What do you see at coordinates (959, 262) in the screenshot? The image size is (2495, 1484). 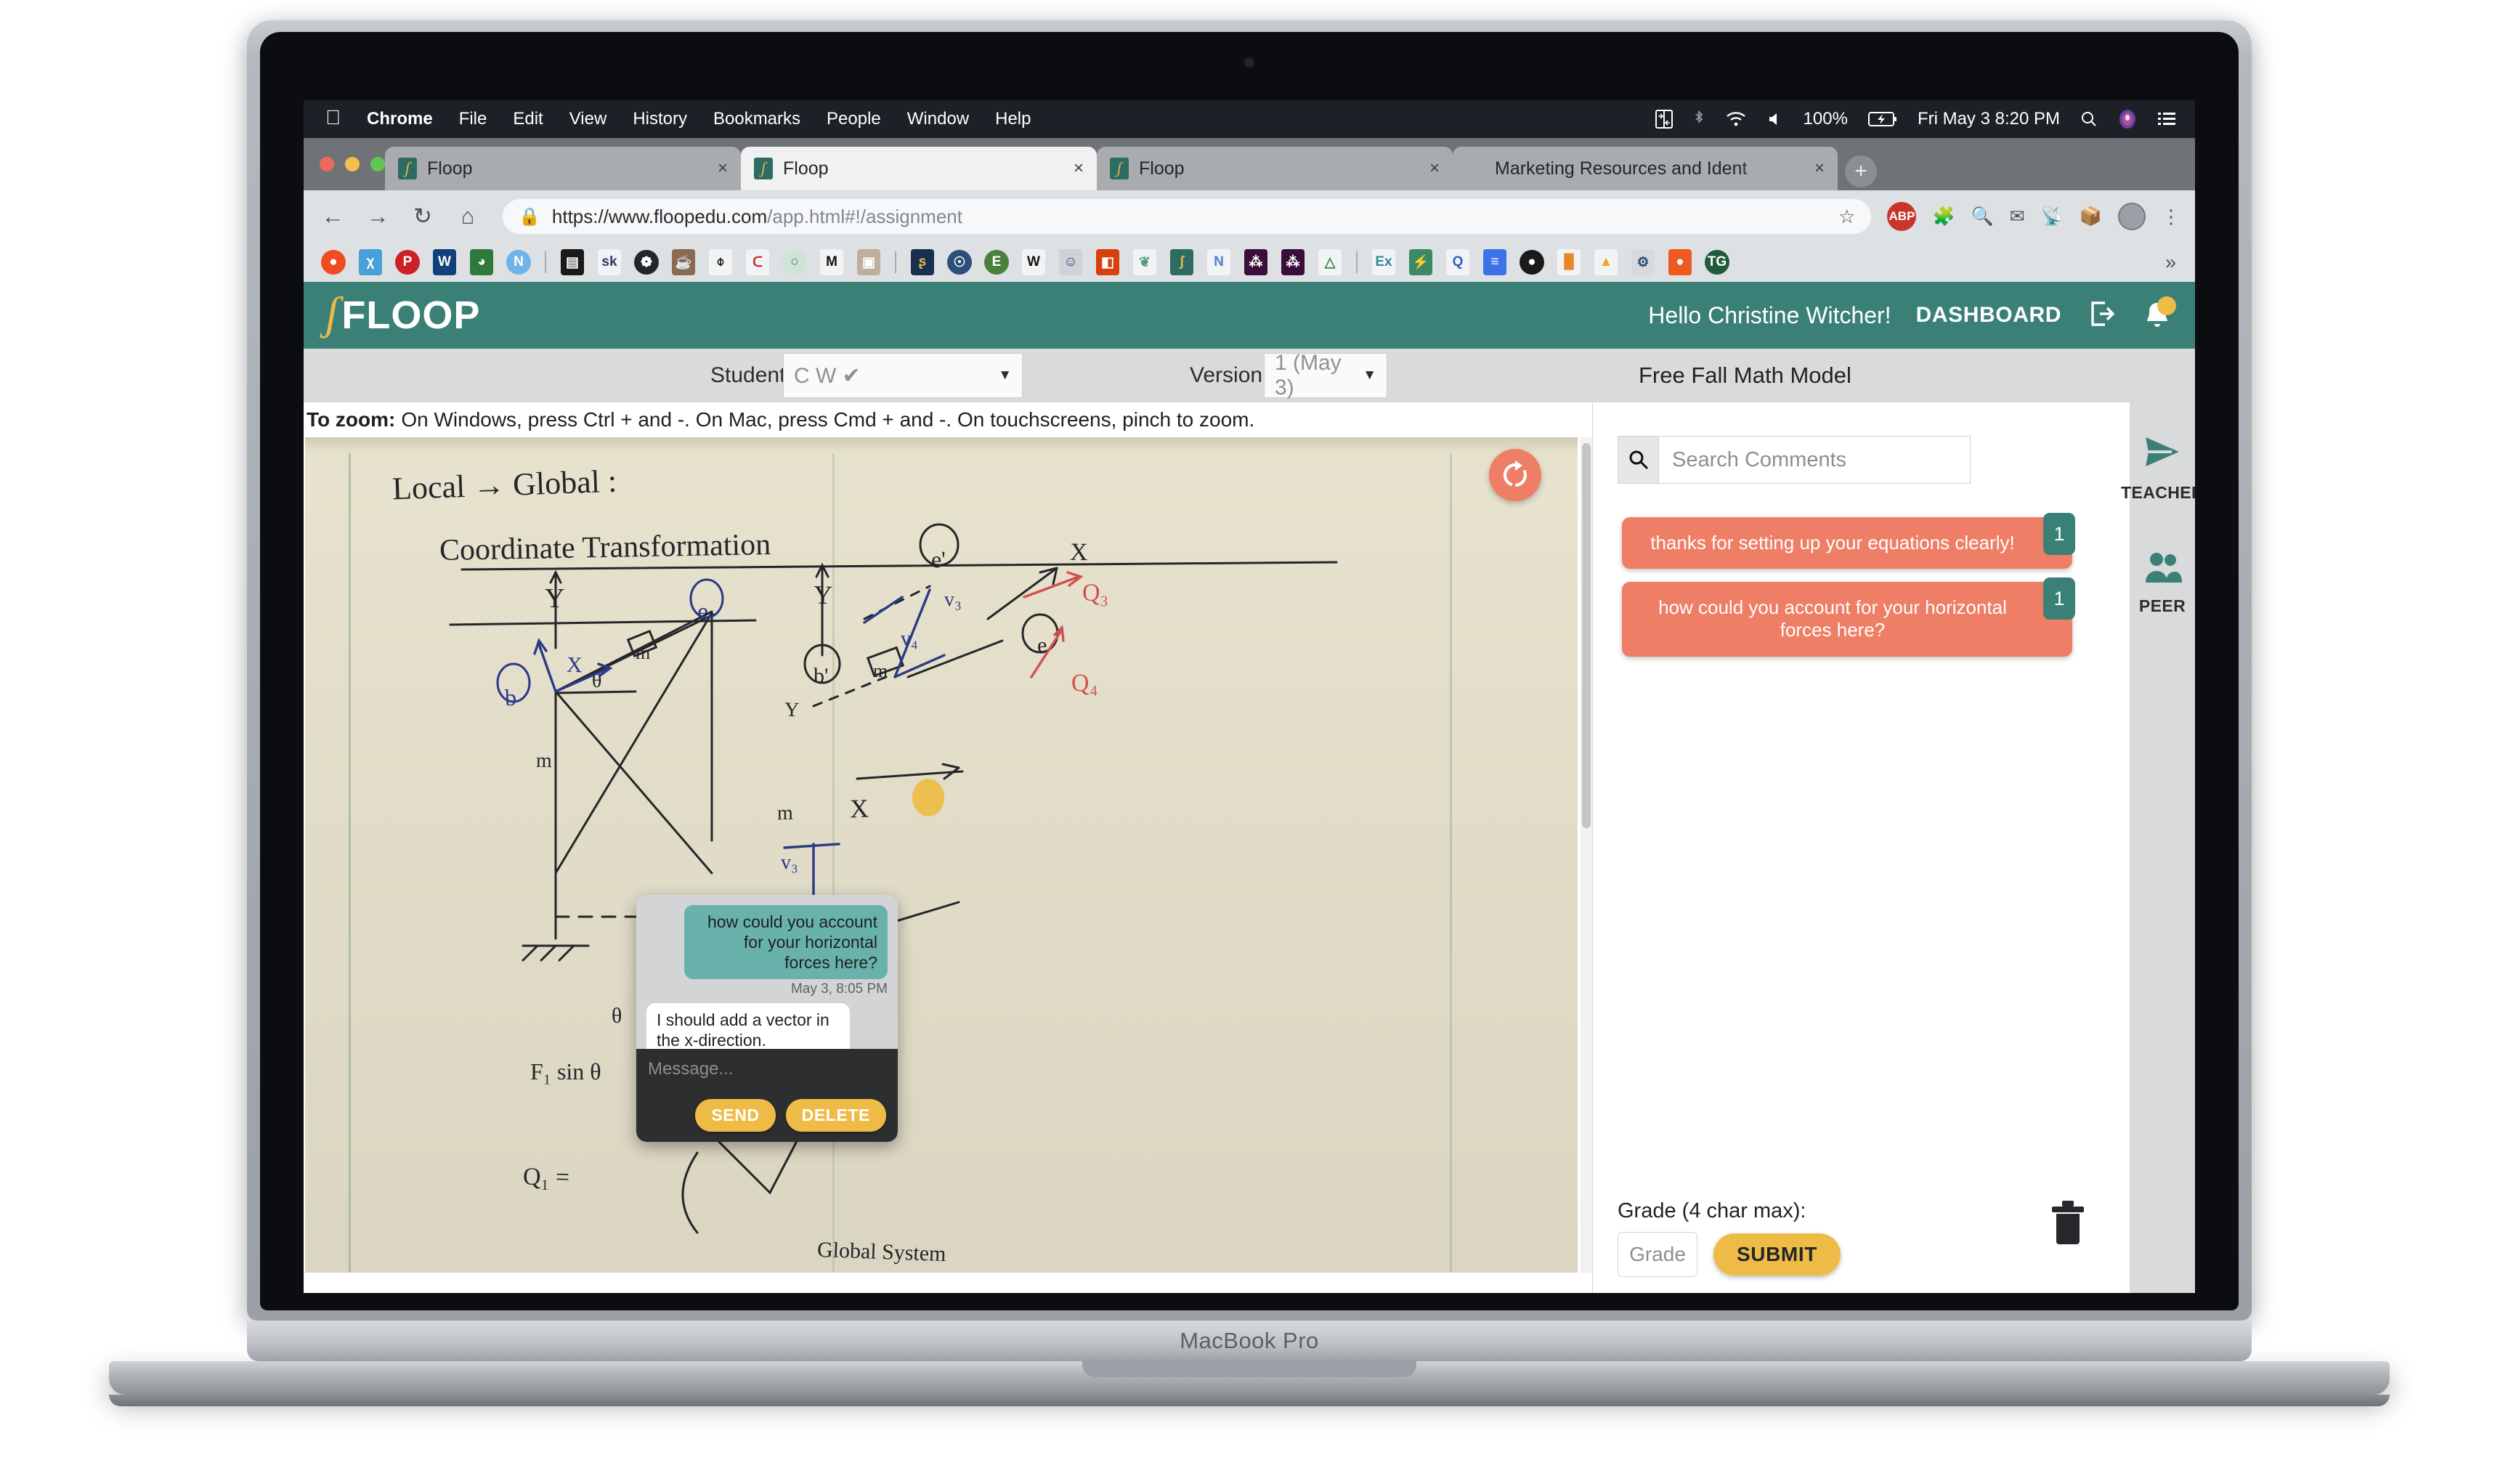 I see `bookmark-column-logo: ☉` at bounding box center [959, 262].